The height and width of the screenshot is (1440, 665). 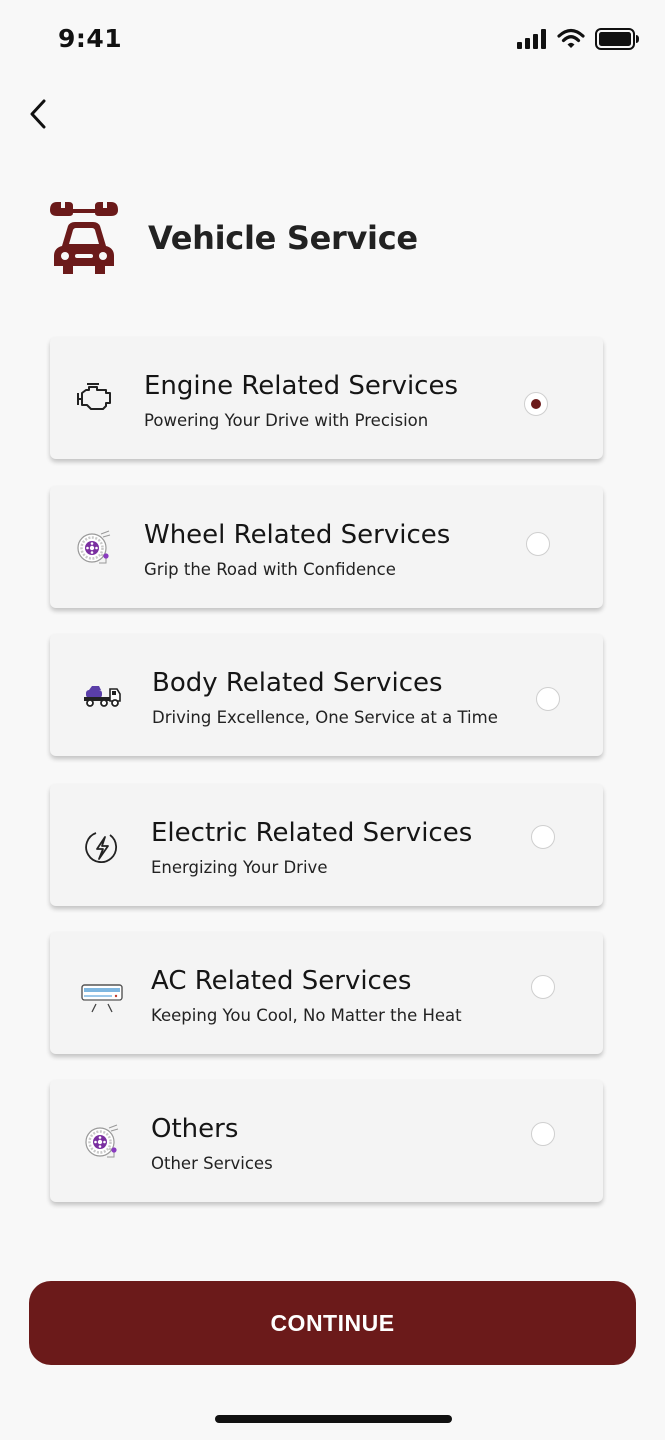 What do you see at coordinates (239, 867) in the screenshot?
I see `service-subtitle: Energizing Your Drive` at bounding box center [239, 867].